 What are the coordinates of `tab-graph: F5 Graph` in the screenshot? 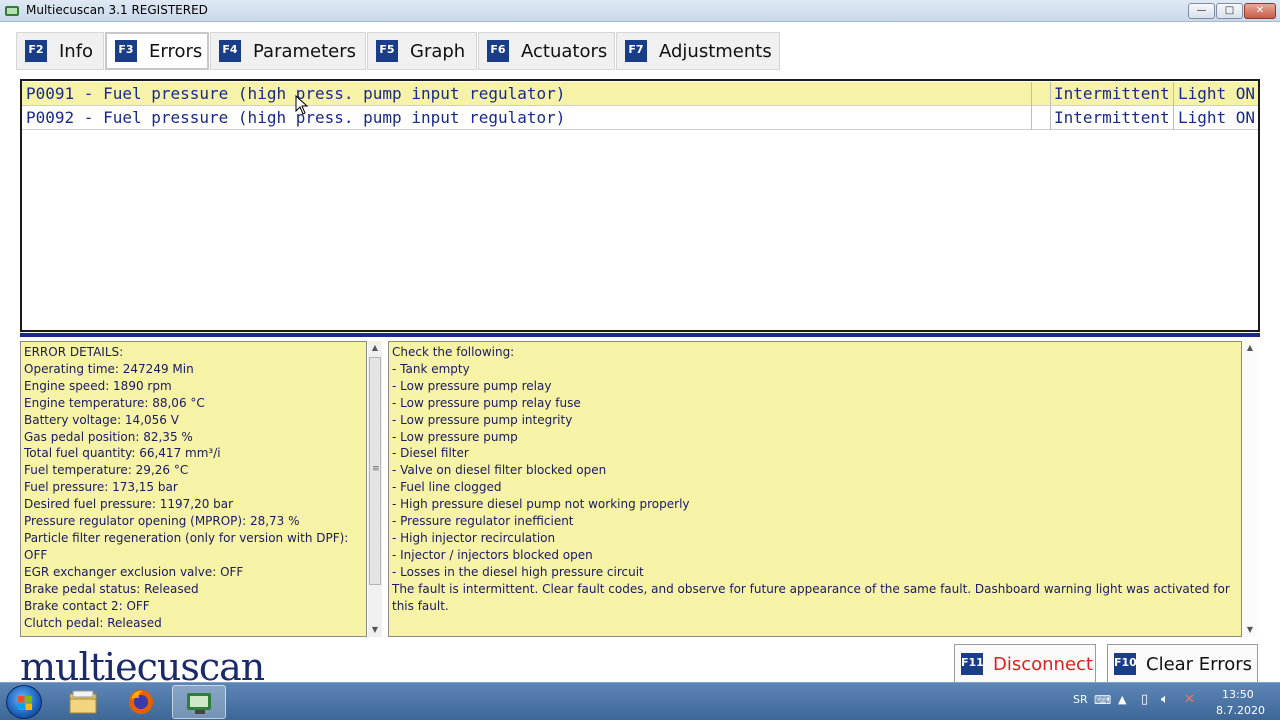 It's located at (422, 51).